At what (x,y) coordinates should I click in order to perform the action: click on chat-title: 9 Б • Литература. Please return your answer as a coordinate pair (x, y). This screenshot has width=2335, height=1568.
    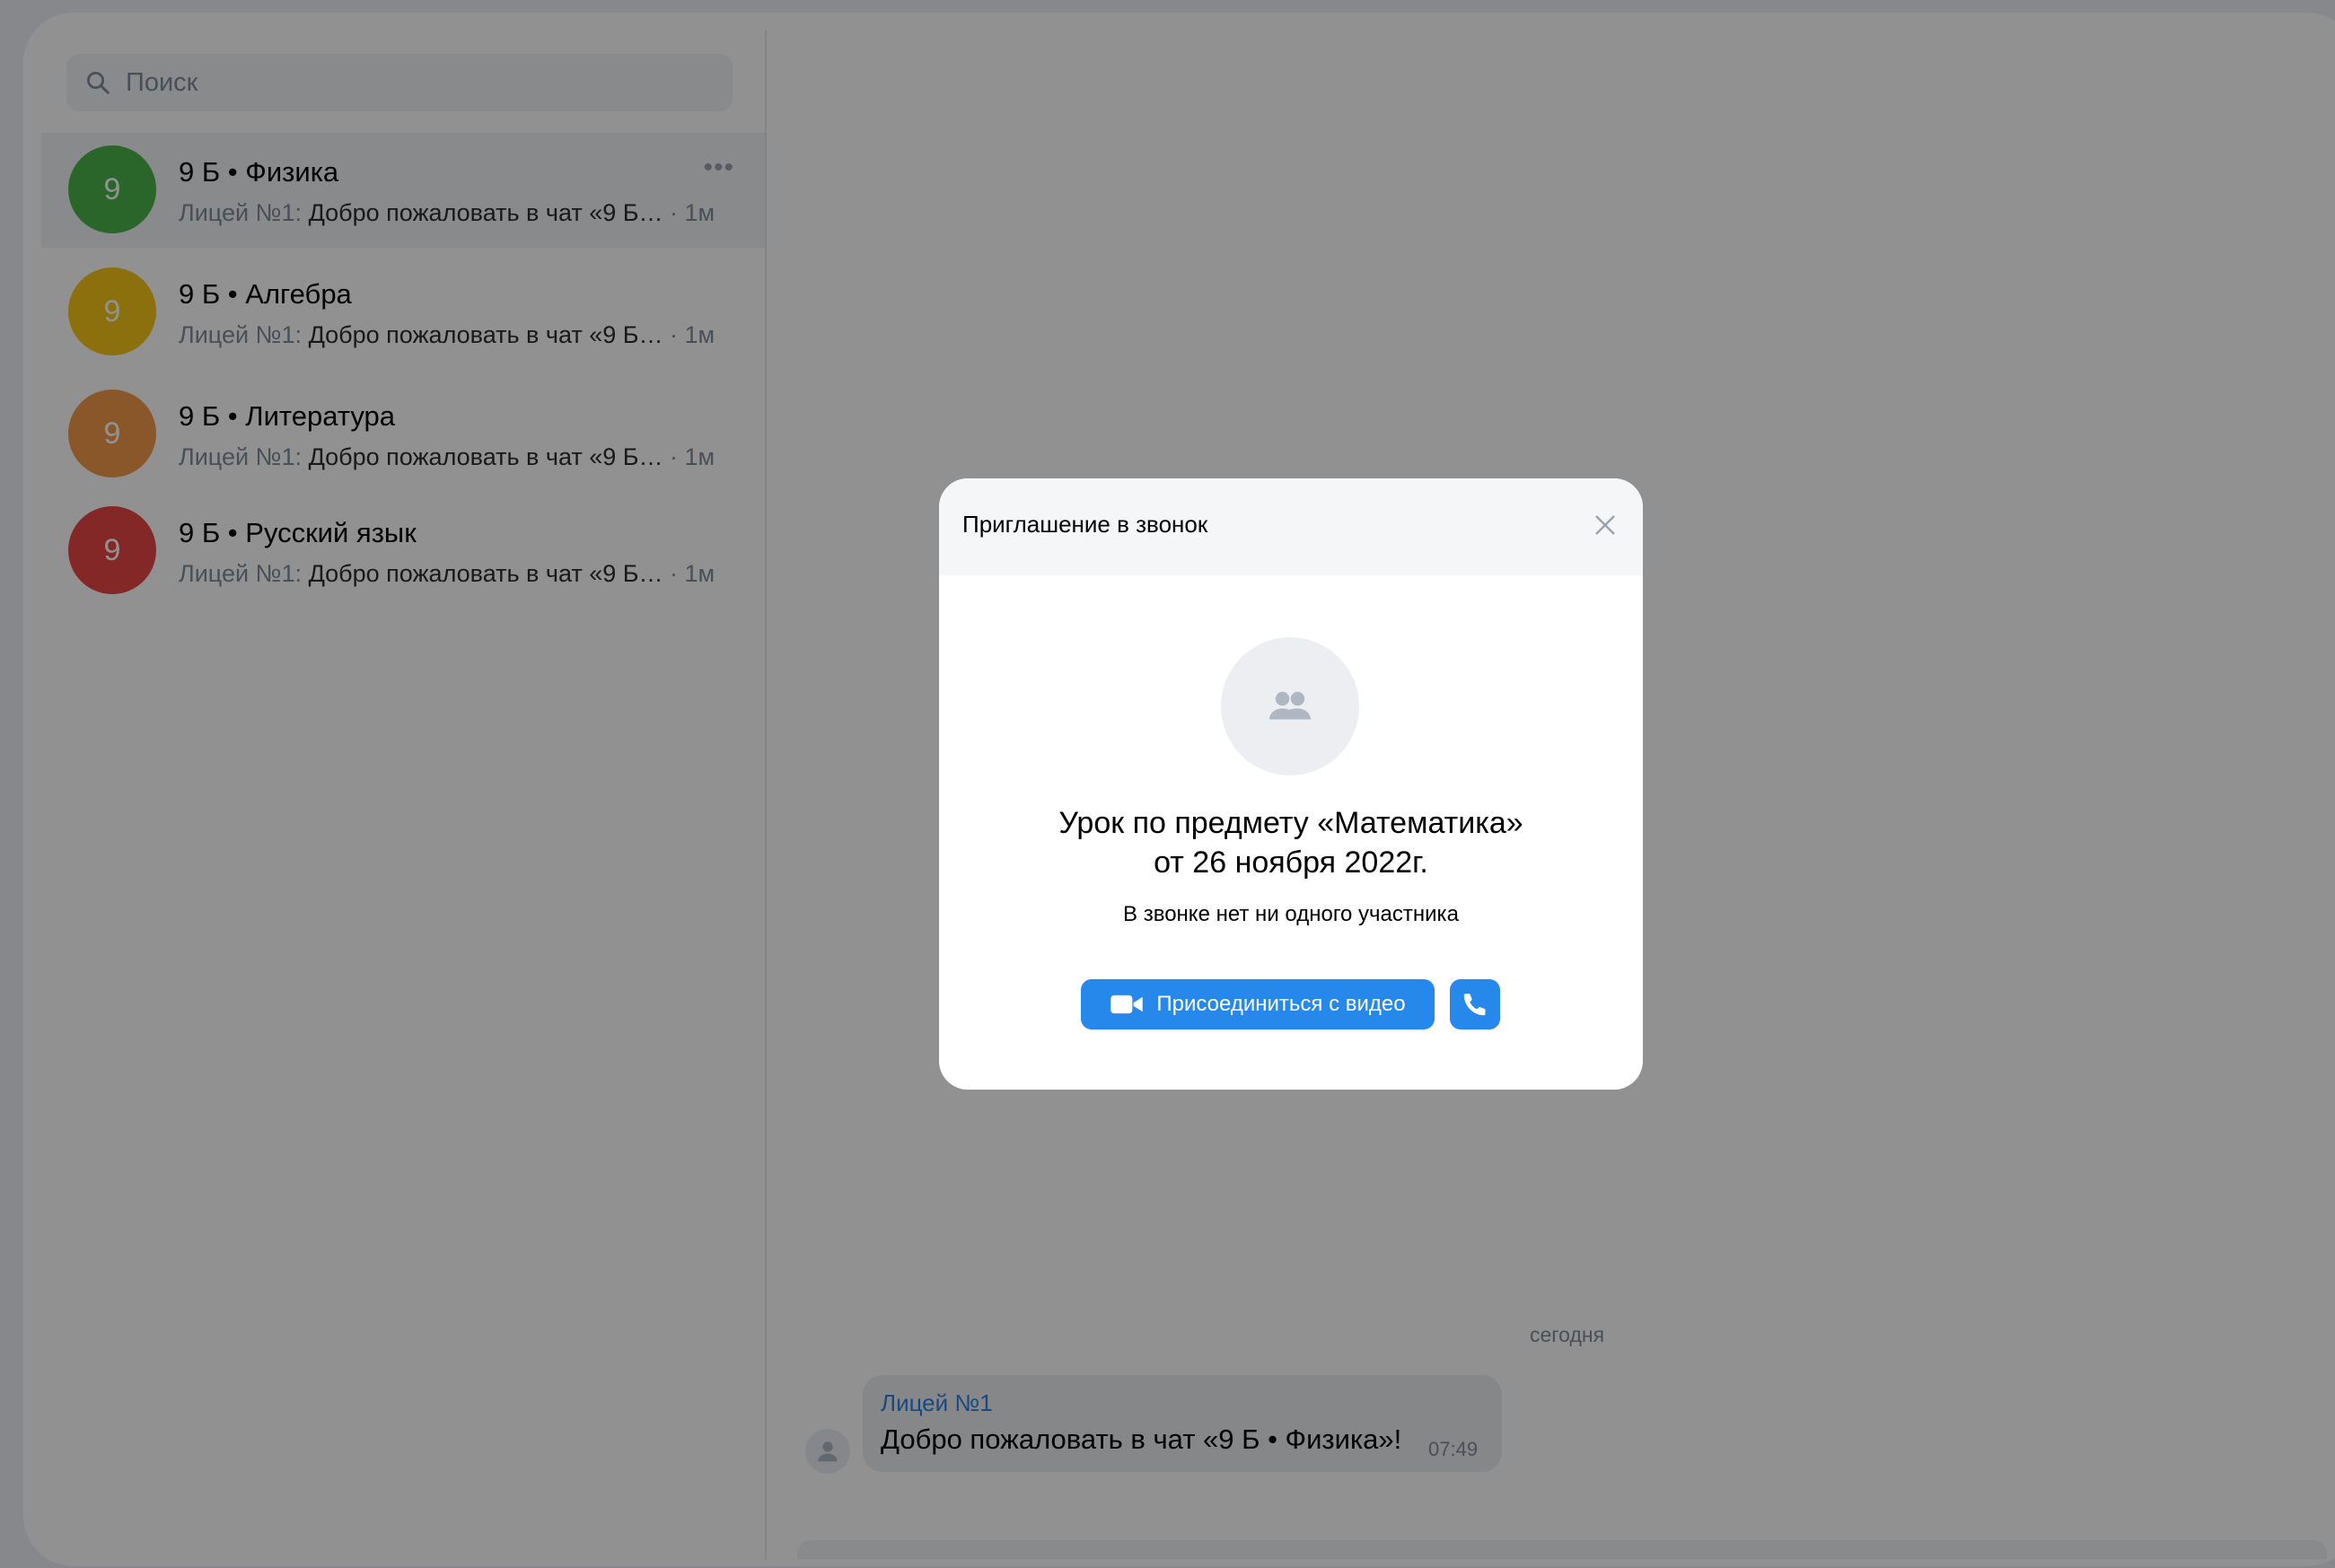
    Looking at the image, I should click on (287, 416).